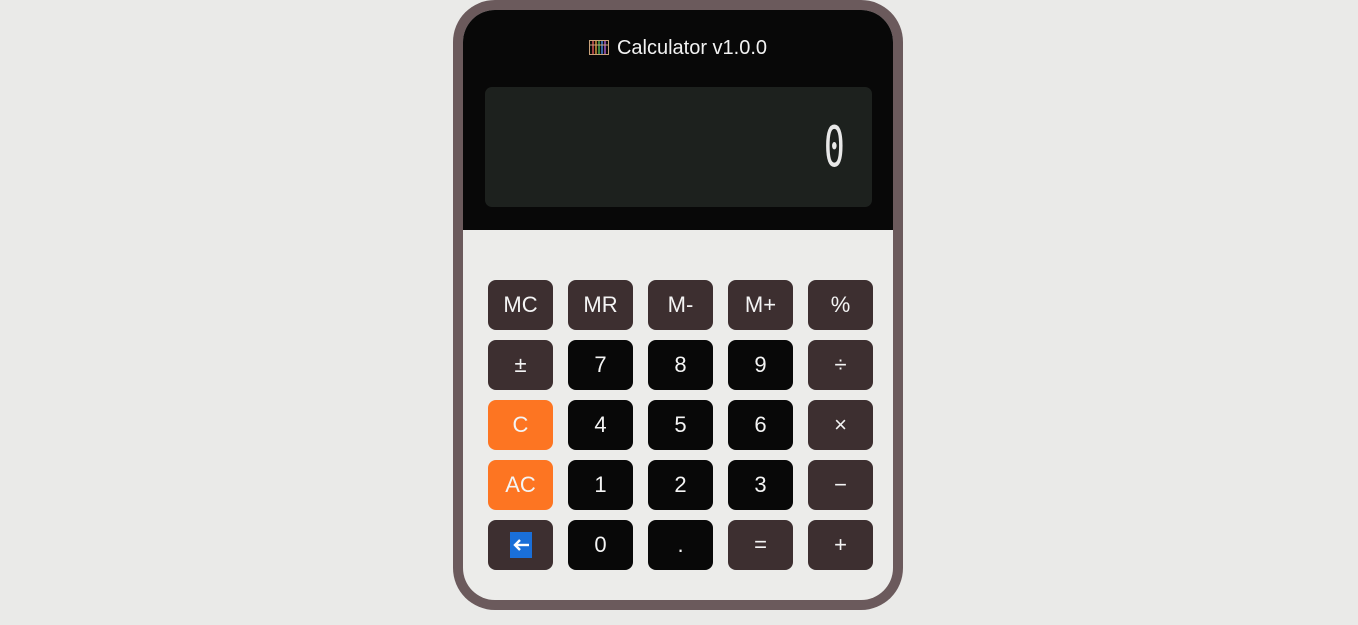 This screenshot has height=625, width=1358. I want to click on digit-0-button: 0, so click(600, 545).